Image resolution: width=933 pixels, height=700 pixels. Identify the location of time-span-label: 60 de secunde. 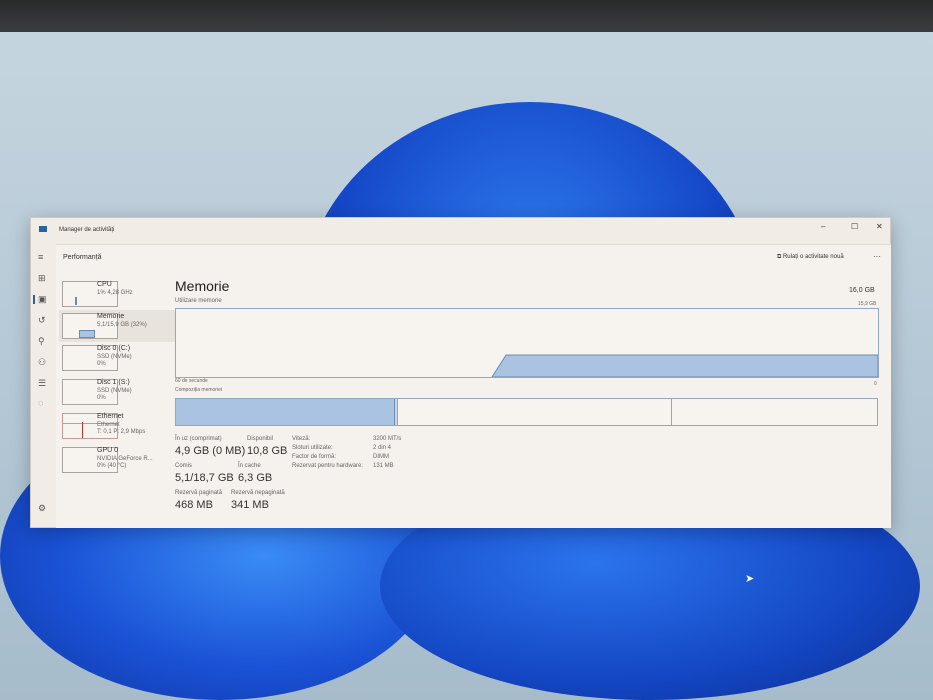
(191, 381).